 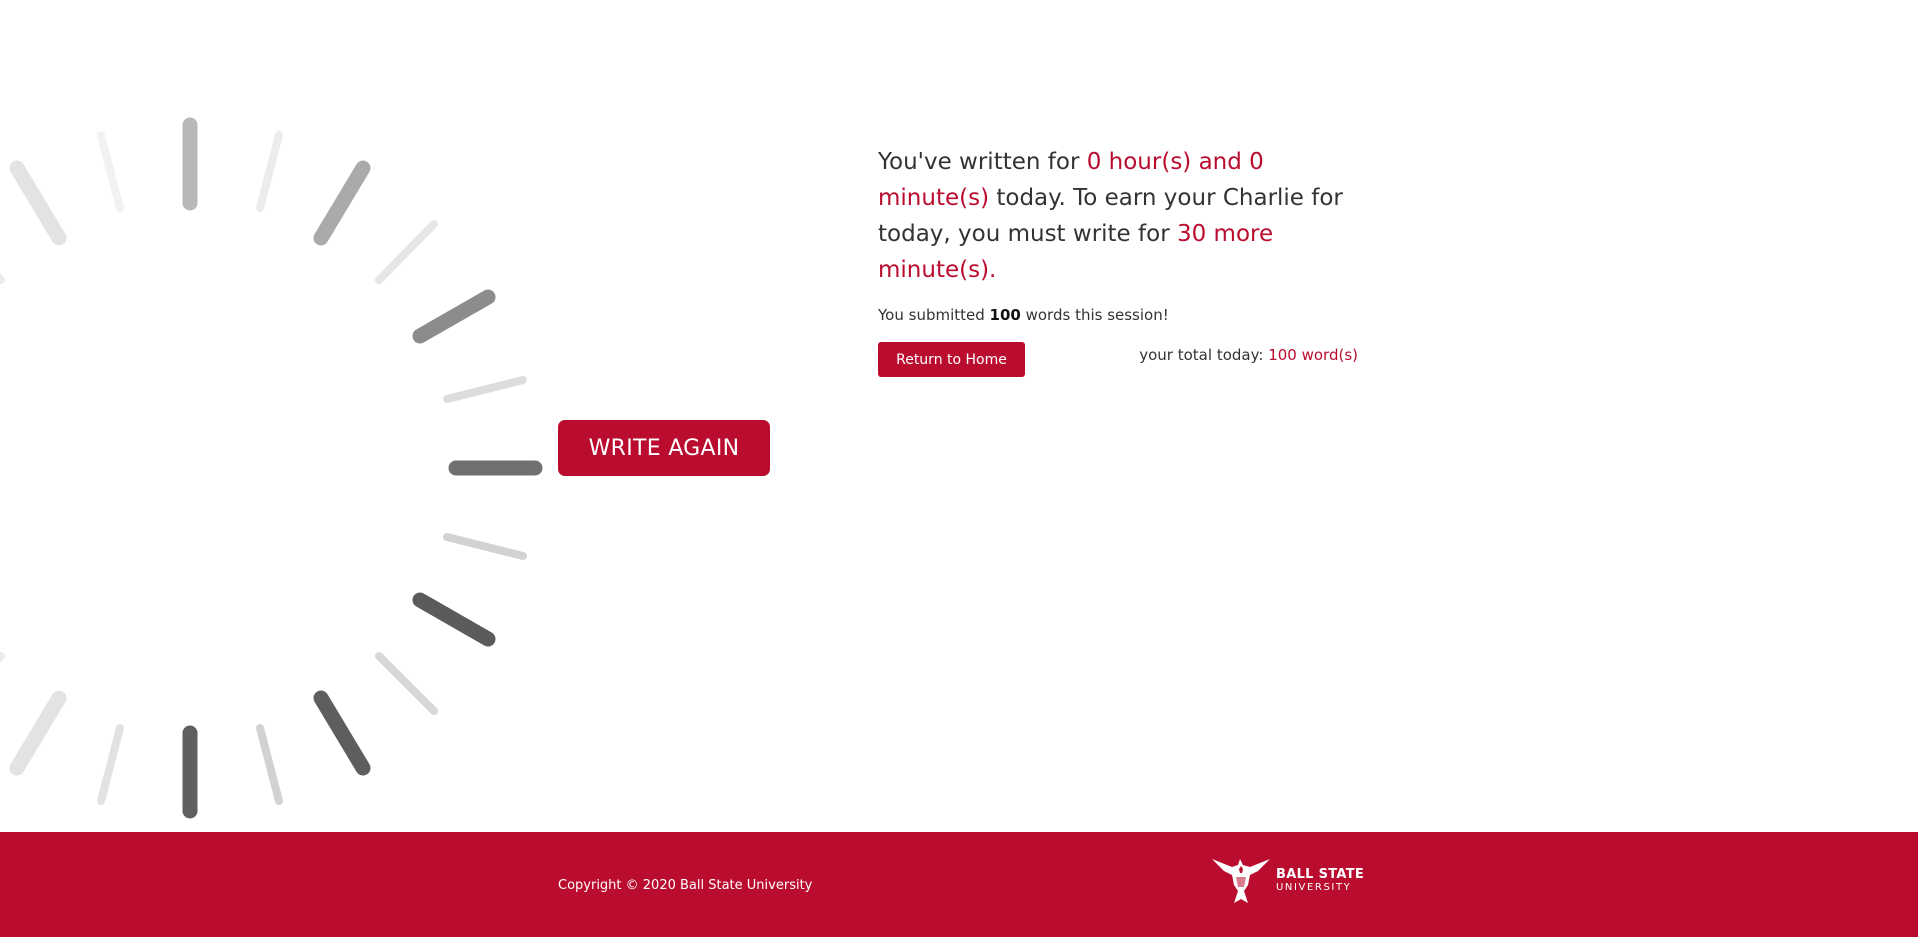 I want to click on words-submitted-message: You submitted 100 words this session!, so click(x=1118, y=315).